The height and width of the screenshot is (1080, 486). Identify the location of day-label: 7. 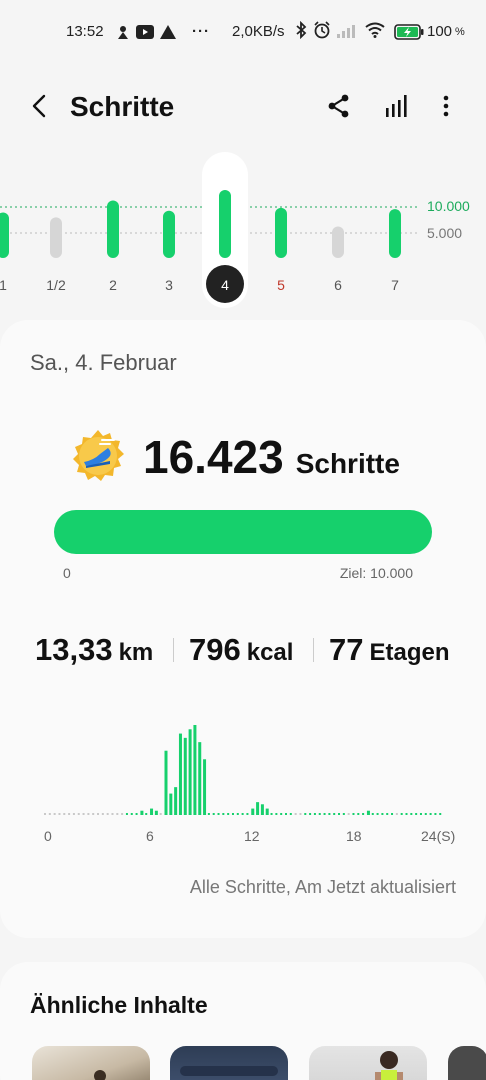
(395, 285).